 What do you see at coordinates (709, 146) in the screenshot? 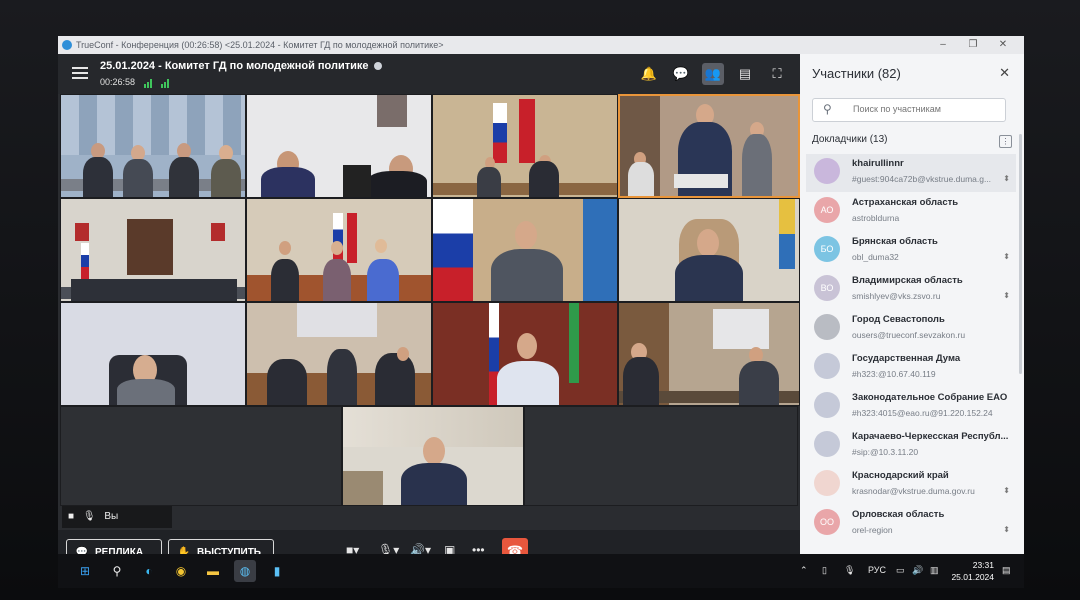
I see `video-tile-active-speaker` at bounding box center [709, 146].